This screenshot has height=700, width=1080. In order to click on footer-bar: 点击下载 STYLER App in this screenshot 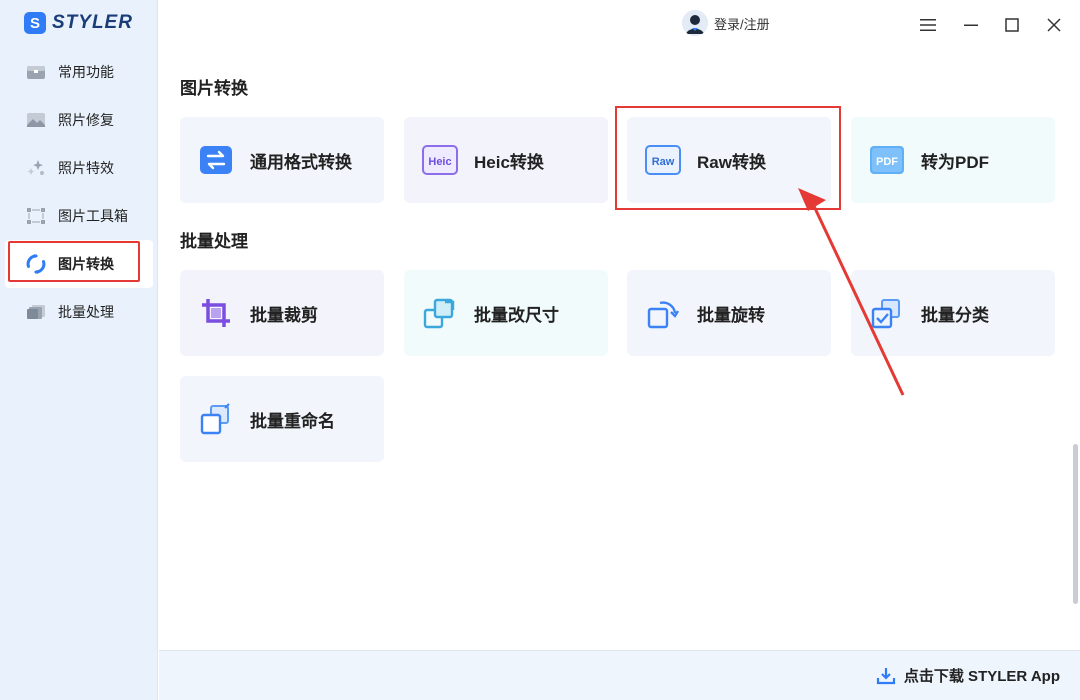, I will do `click(619, 675)`.